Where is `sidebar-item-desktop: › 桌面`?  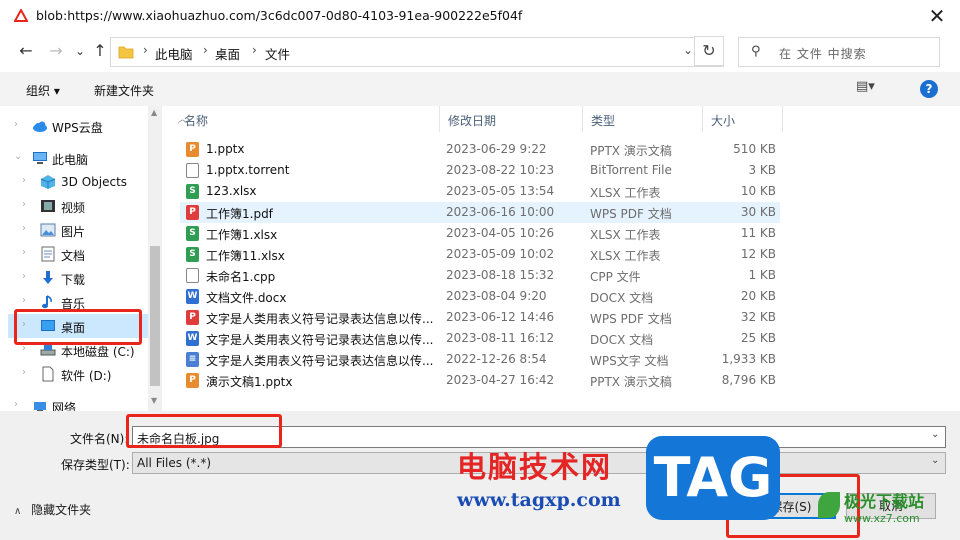 sidebar-item-desktop: › 桌面 is located at coordinates (78, 326).